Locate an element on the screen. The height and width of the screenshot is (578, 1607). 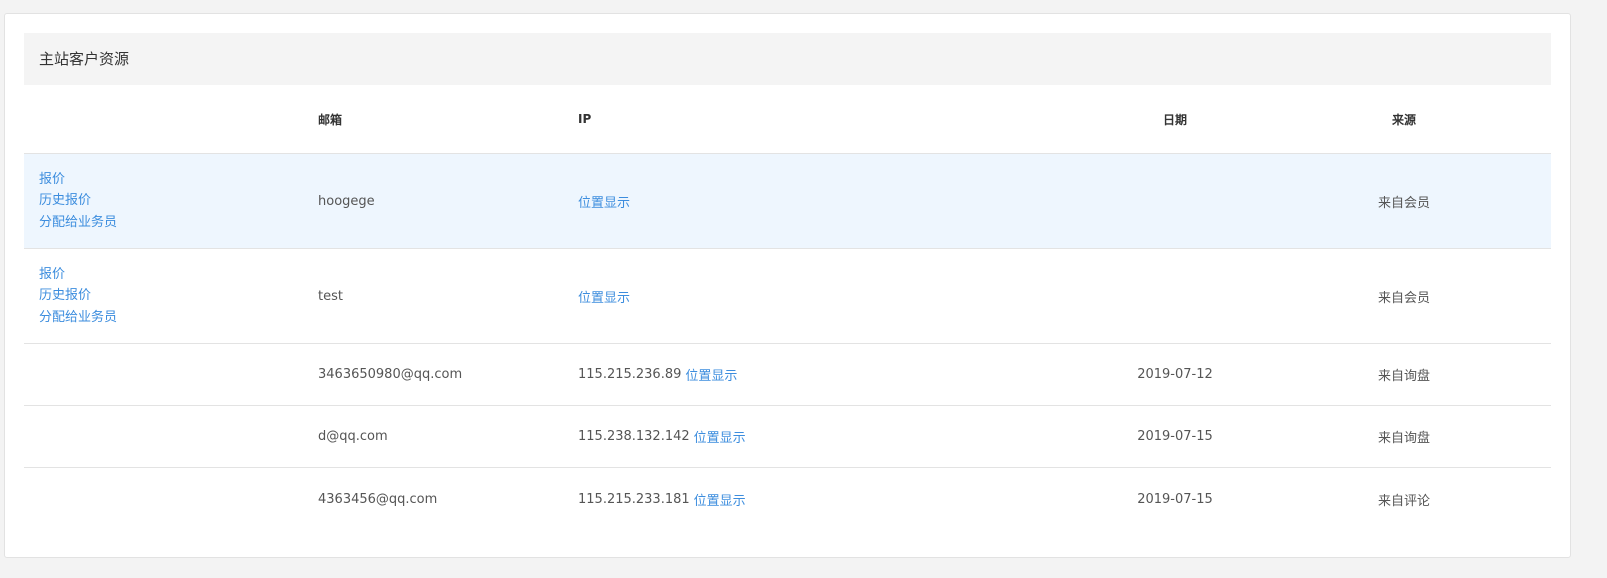
ip-address: 115.215.236.89 is located at coordinates (630, 374).